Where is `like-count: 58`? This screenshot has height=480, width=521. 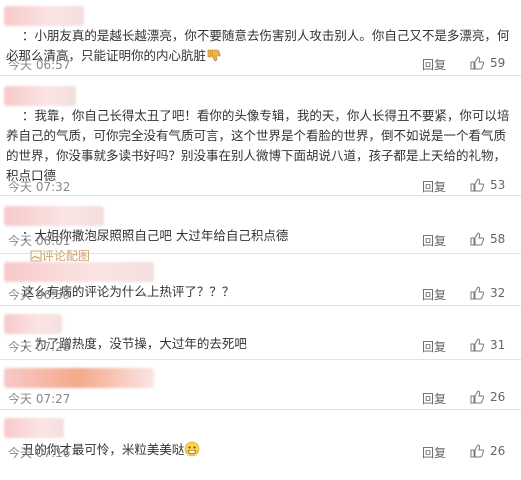 like-count: 58 is located at coordinates (498, 239).